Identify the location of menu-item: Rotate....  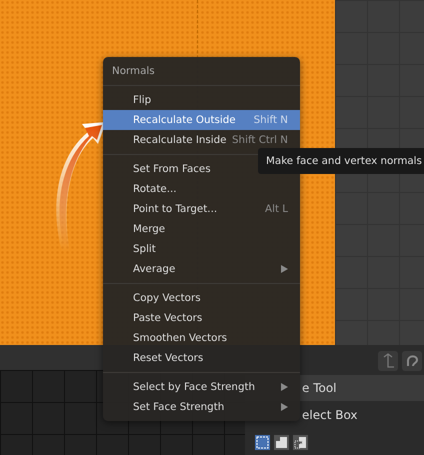
(201, 189).